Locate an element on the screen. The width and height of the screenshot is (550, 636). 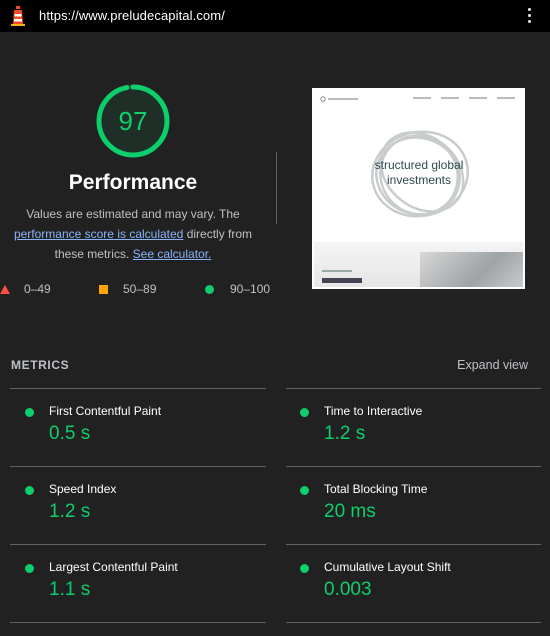
performance-score-link: performance score is calculated is located at coordinates (98, 234).